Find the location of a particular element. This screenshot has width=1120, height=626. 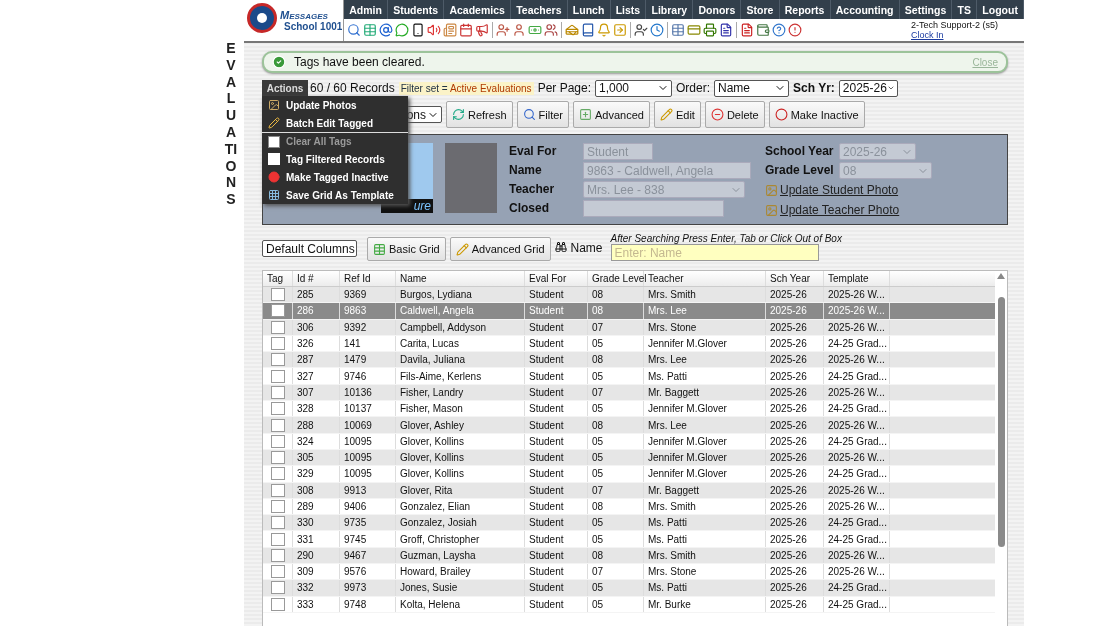

closed-field is located at coordinates (653, 208).